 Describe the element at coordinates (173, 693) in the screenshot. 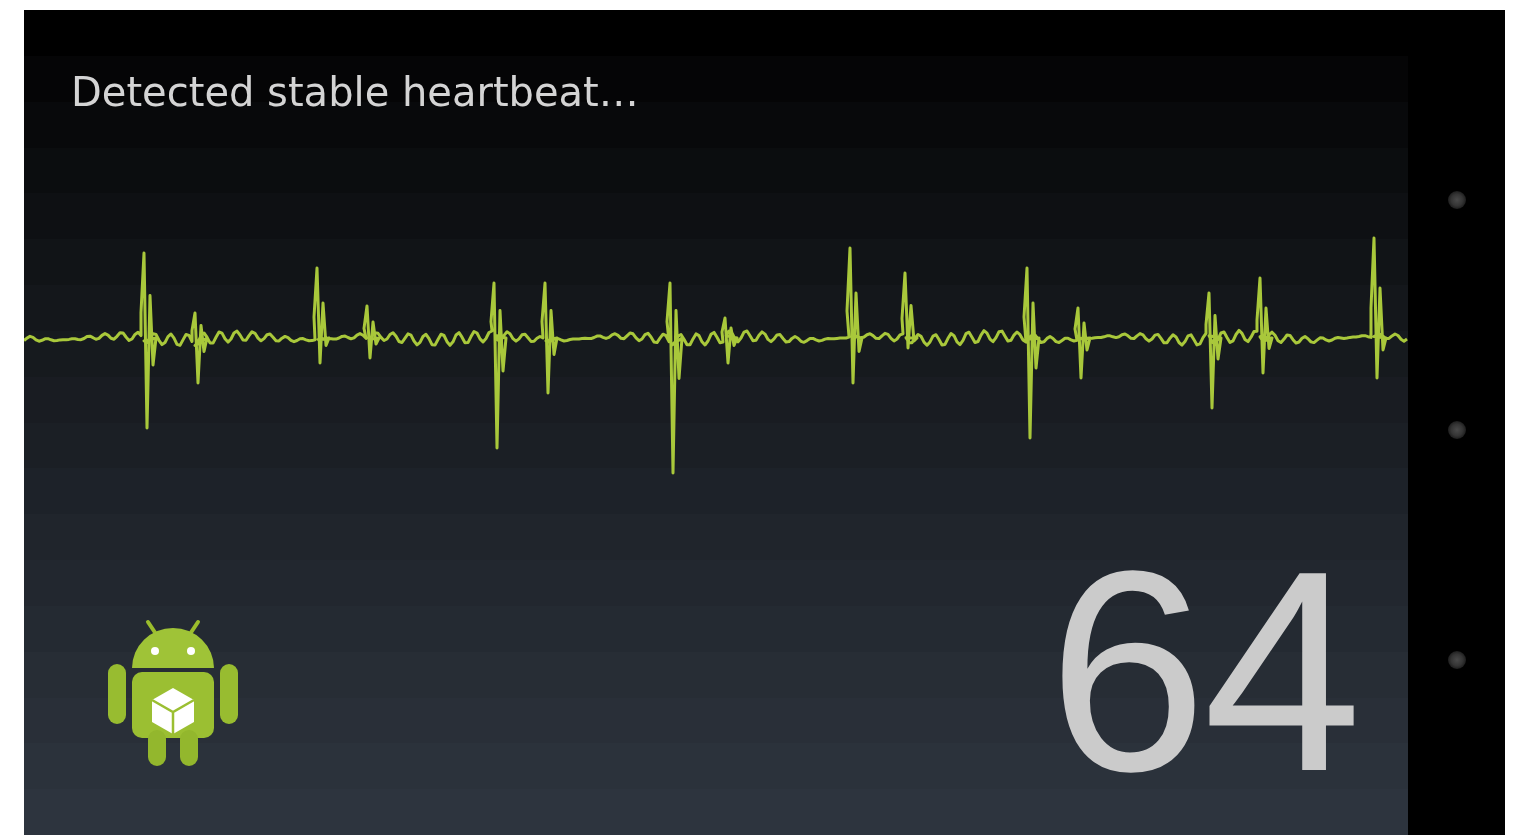

I see `robot-icon` at that location.